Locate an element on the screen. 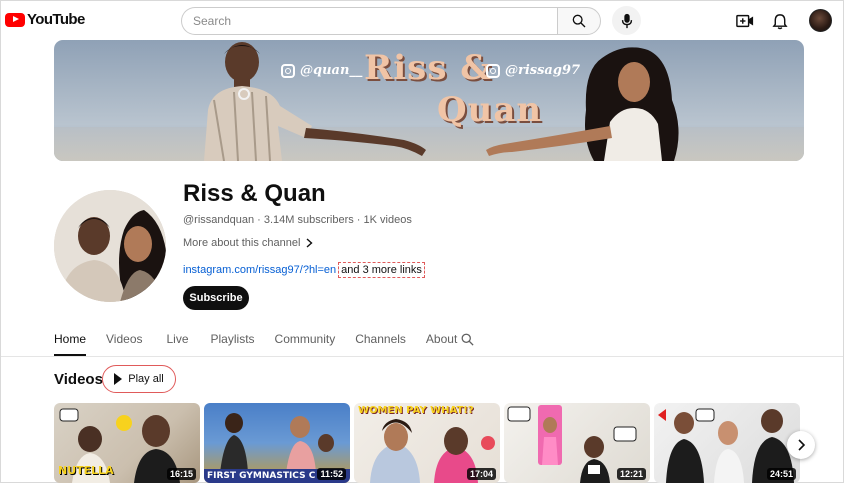  channel-avatar is located at coordinates (110, 246).